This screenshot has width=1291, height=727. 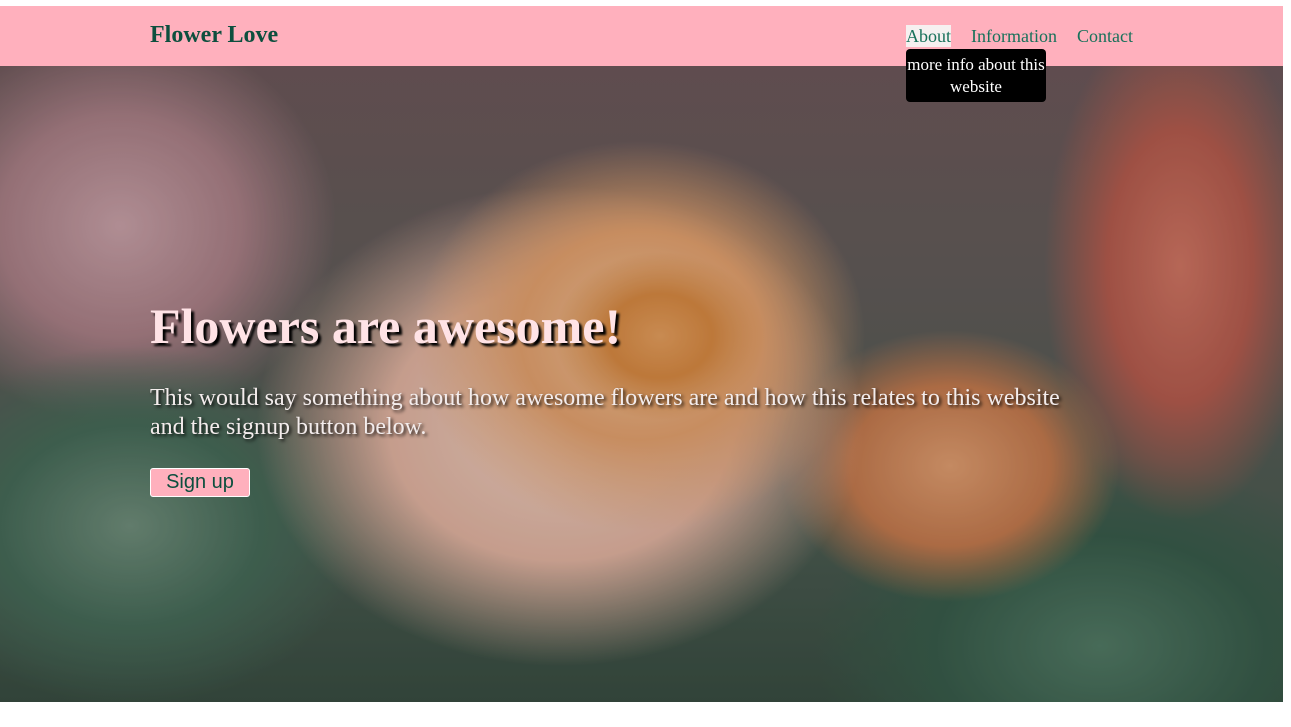 I want to click on brand-link: Flower Love, so click(x=214, y=35).